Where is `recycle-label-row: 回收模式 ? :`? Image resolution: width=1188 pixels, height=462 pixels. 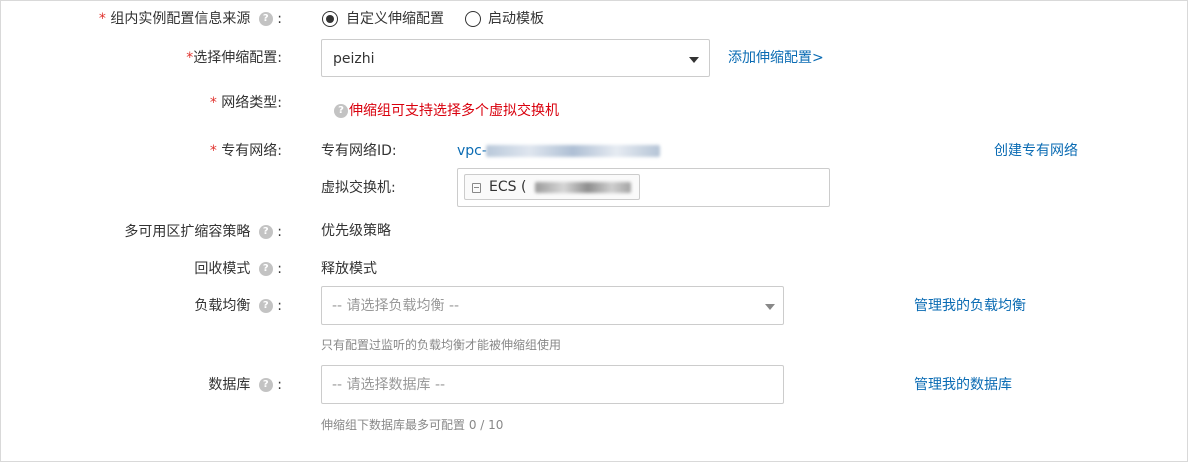
recycle-label-row: 回收模式 ? : is located at coordinates (238, 269).